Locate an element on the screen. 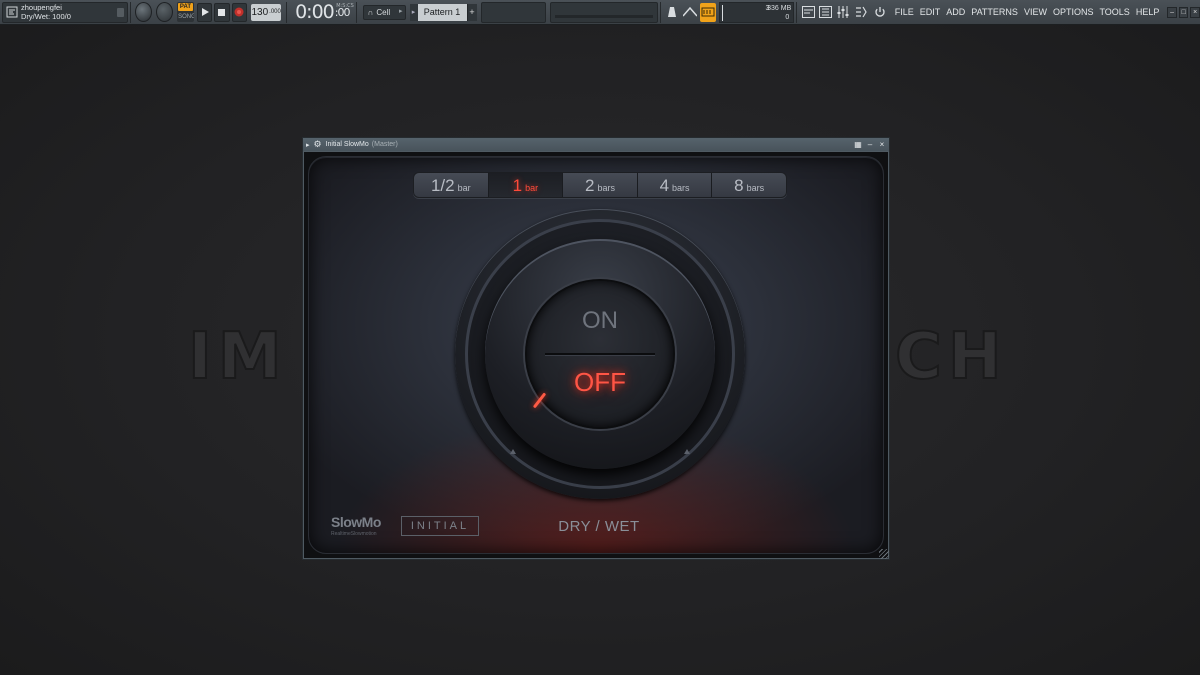 The width and height of the screenshot is (1200, 675). hint-bar-icon is located at coordinates (12, 12).